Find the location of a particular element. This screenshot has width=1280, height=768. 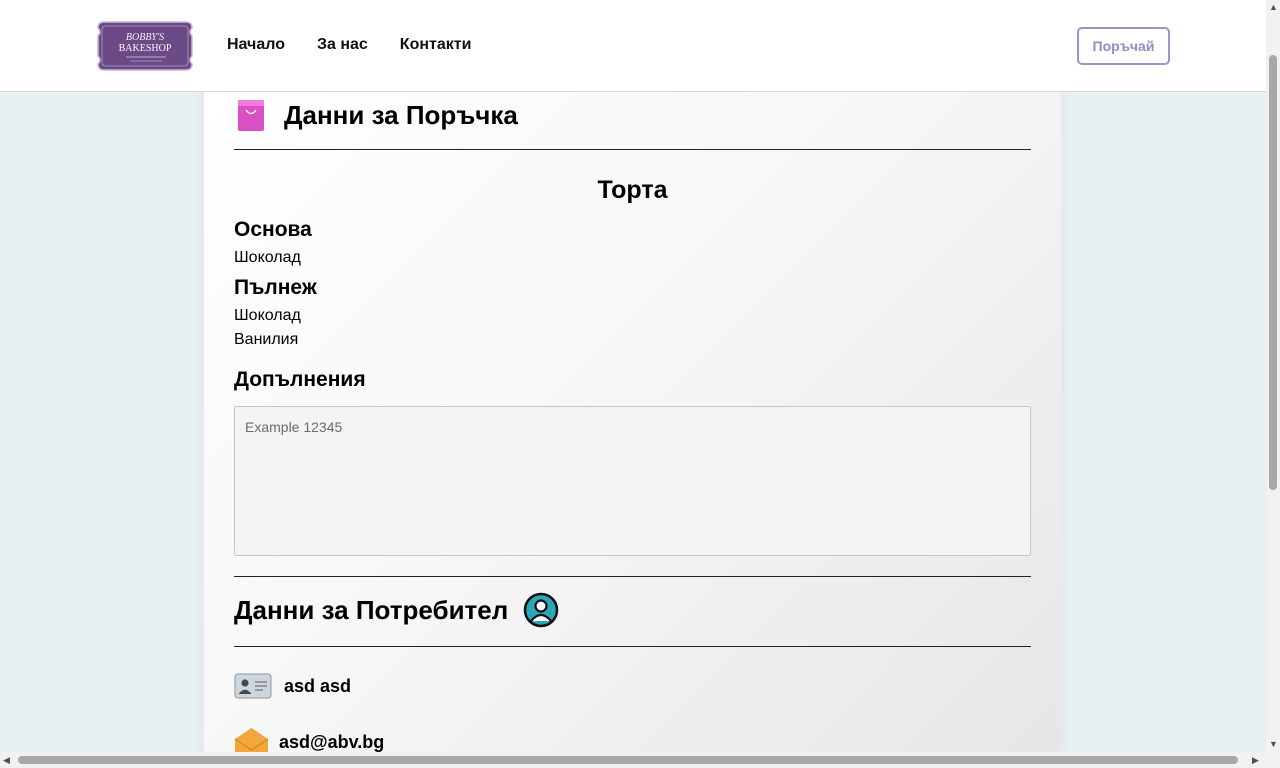

nav-links: Начало За нас Контакти is located at coordinates (365, 45).